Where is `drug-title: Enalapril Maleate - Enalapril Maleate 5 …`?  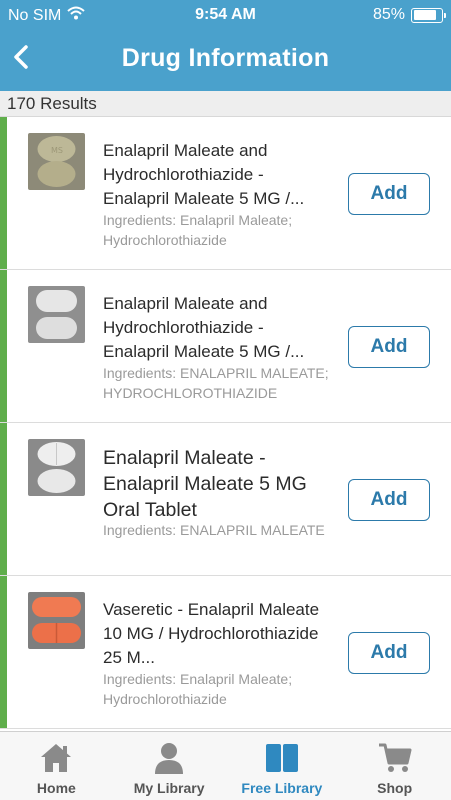
drug-title: Enalapril Maleate - Enalapril Maleate 5 … is located at coordinates (205, 484).